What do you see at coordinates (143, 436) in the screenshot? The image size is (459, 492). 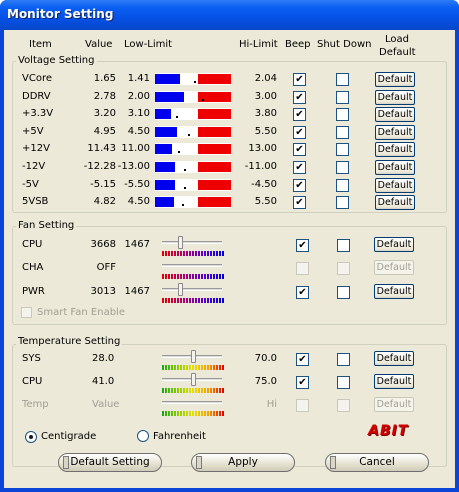 I see `fahrenheit-radio` at bounding box center [143, 436].